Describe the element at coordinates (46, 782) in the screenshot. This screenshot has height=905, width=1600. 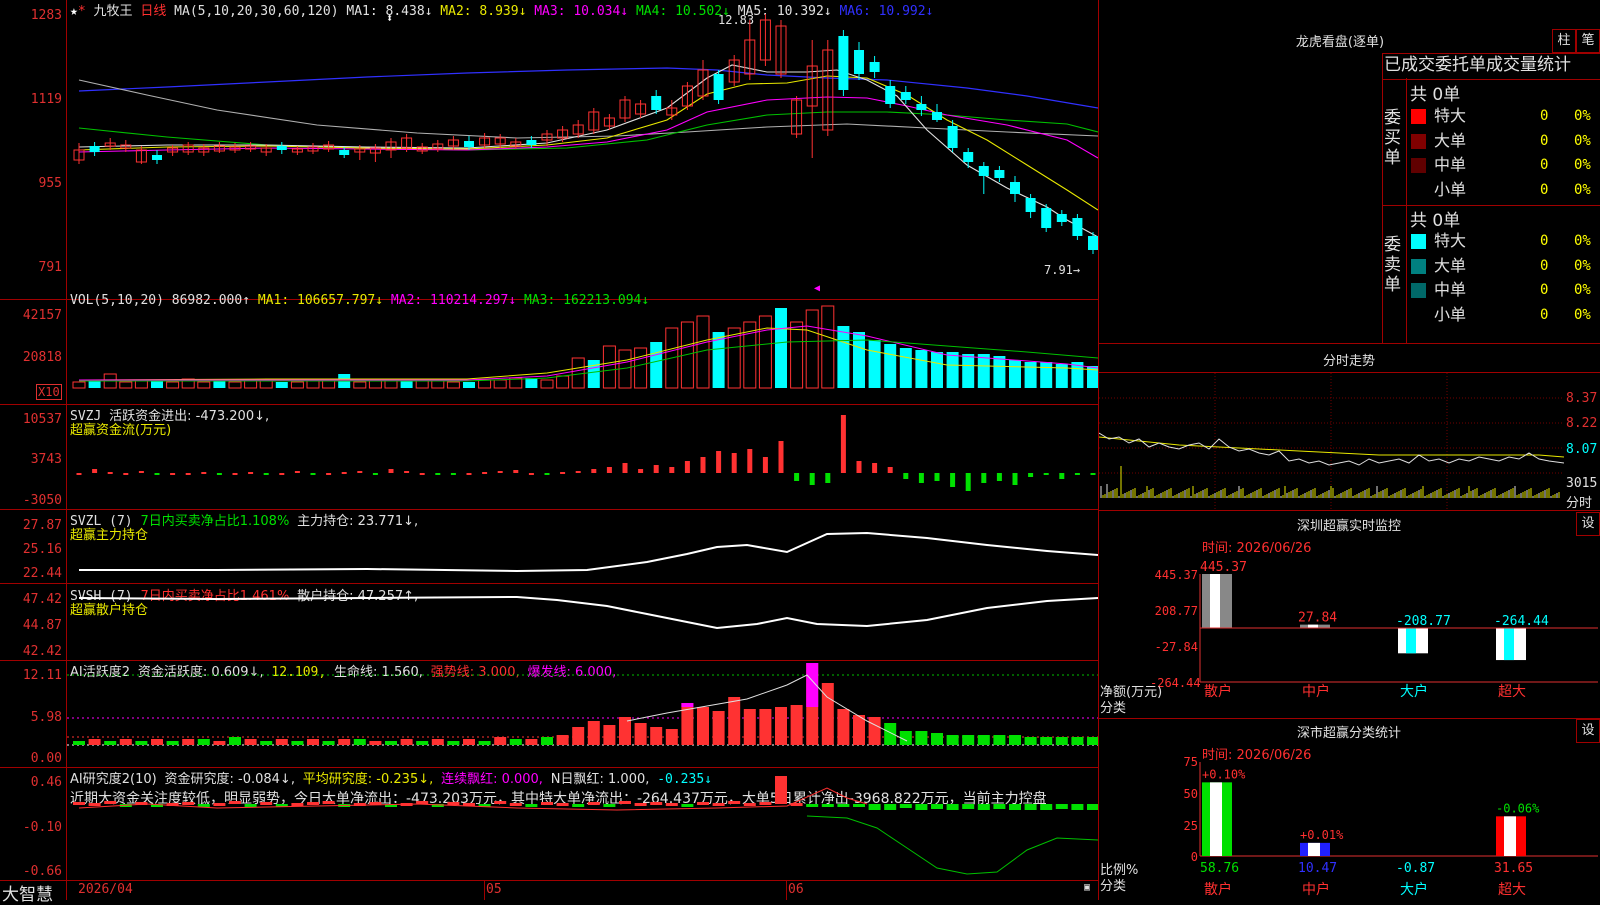
I see `ai-research-y-label-1: 0.46` at that location.